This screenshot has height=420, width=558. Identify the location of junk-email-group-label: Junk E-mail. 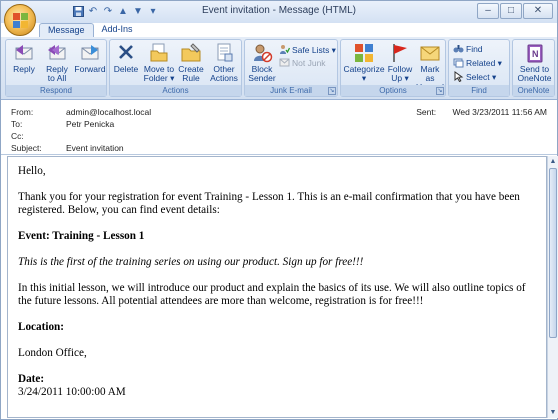
(291, 90).